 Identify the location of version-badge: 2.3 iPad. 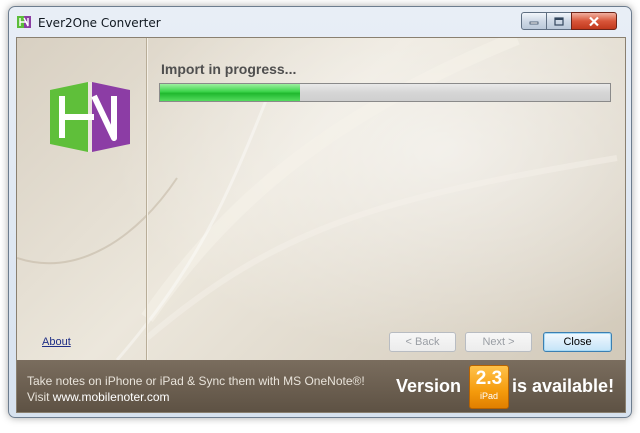
(489, 387).